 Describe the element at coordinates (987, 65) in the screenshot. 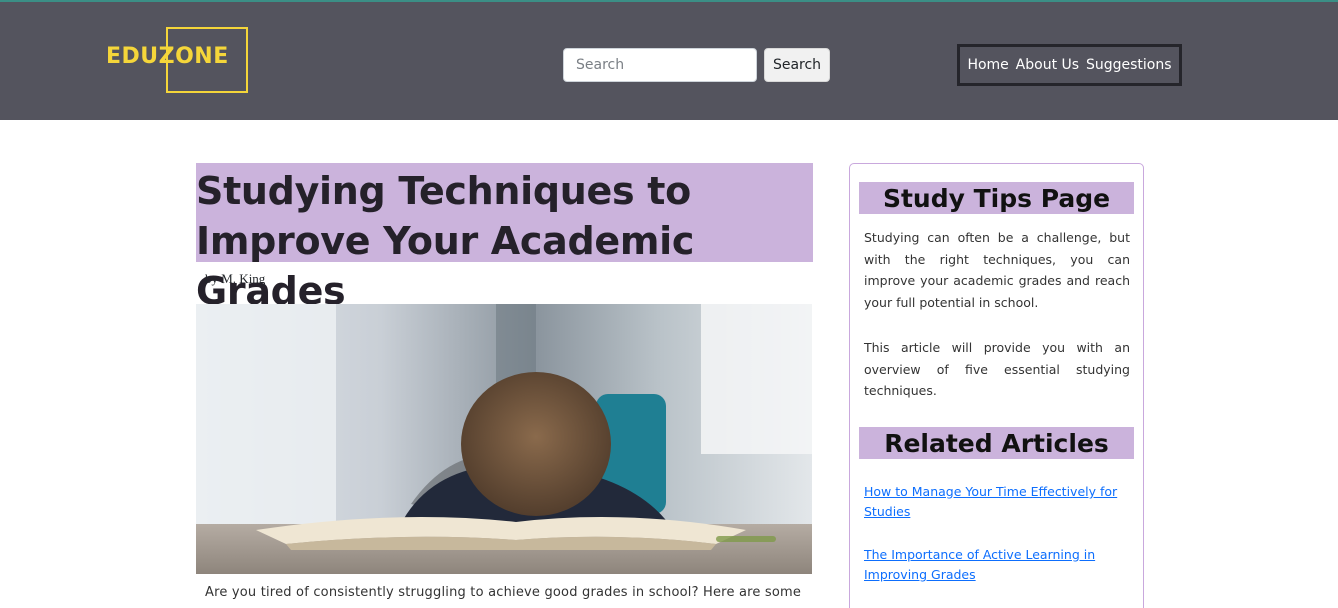

I see `nav-home: Home` at that location.